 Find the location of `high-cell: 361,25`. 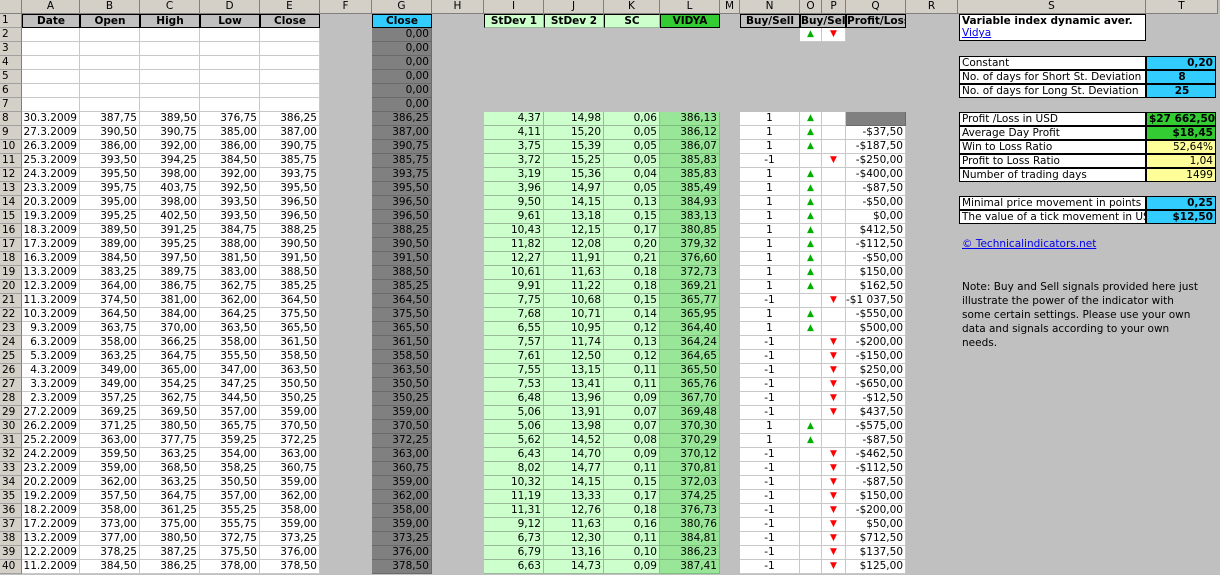

high-cell: 361,25 is located at coordinates (170, 511).